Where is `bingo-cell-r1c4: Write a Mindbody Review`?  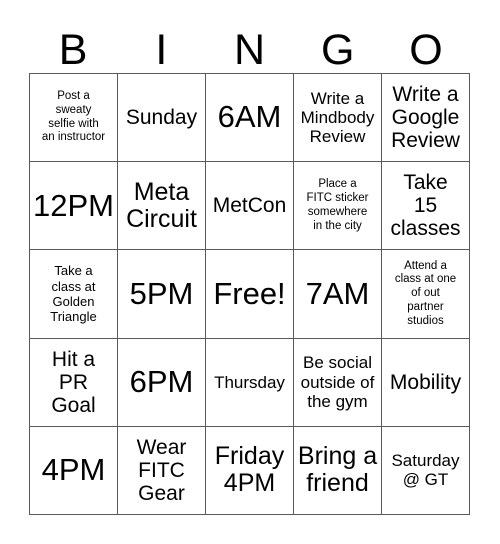
bingo-cell-r1c4: Write a Mindbody Review is located at coordinates (338, 118).